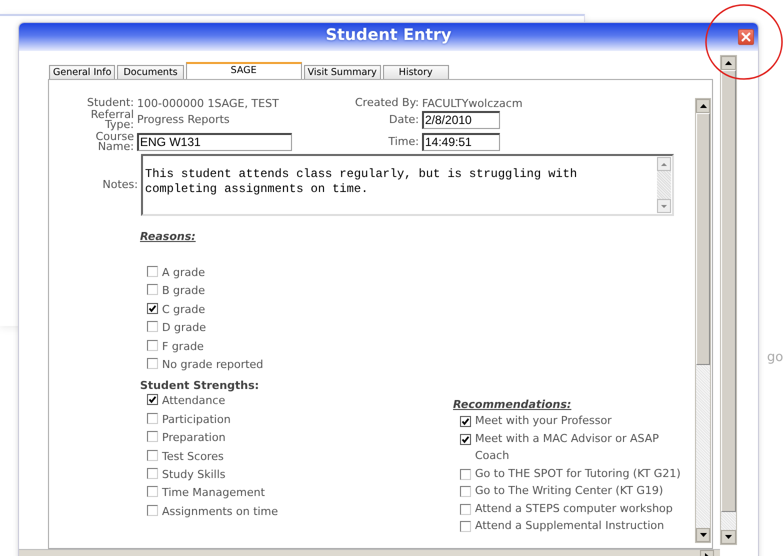  I want to click on field-label: Notes:, so click(120, 185).